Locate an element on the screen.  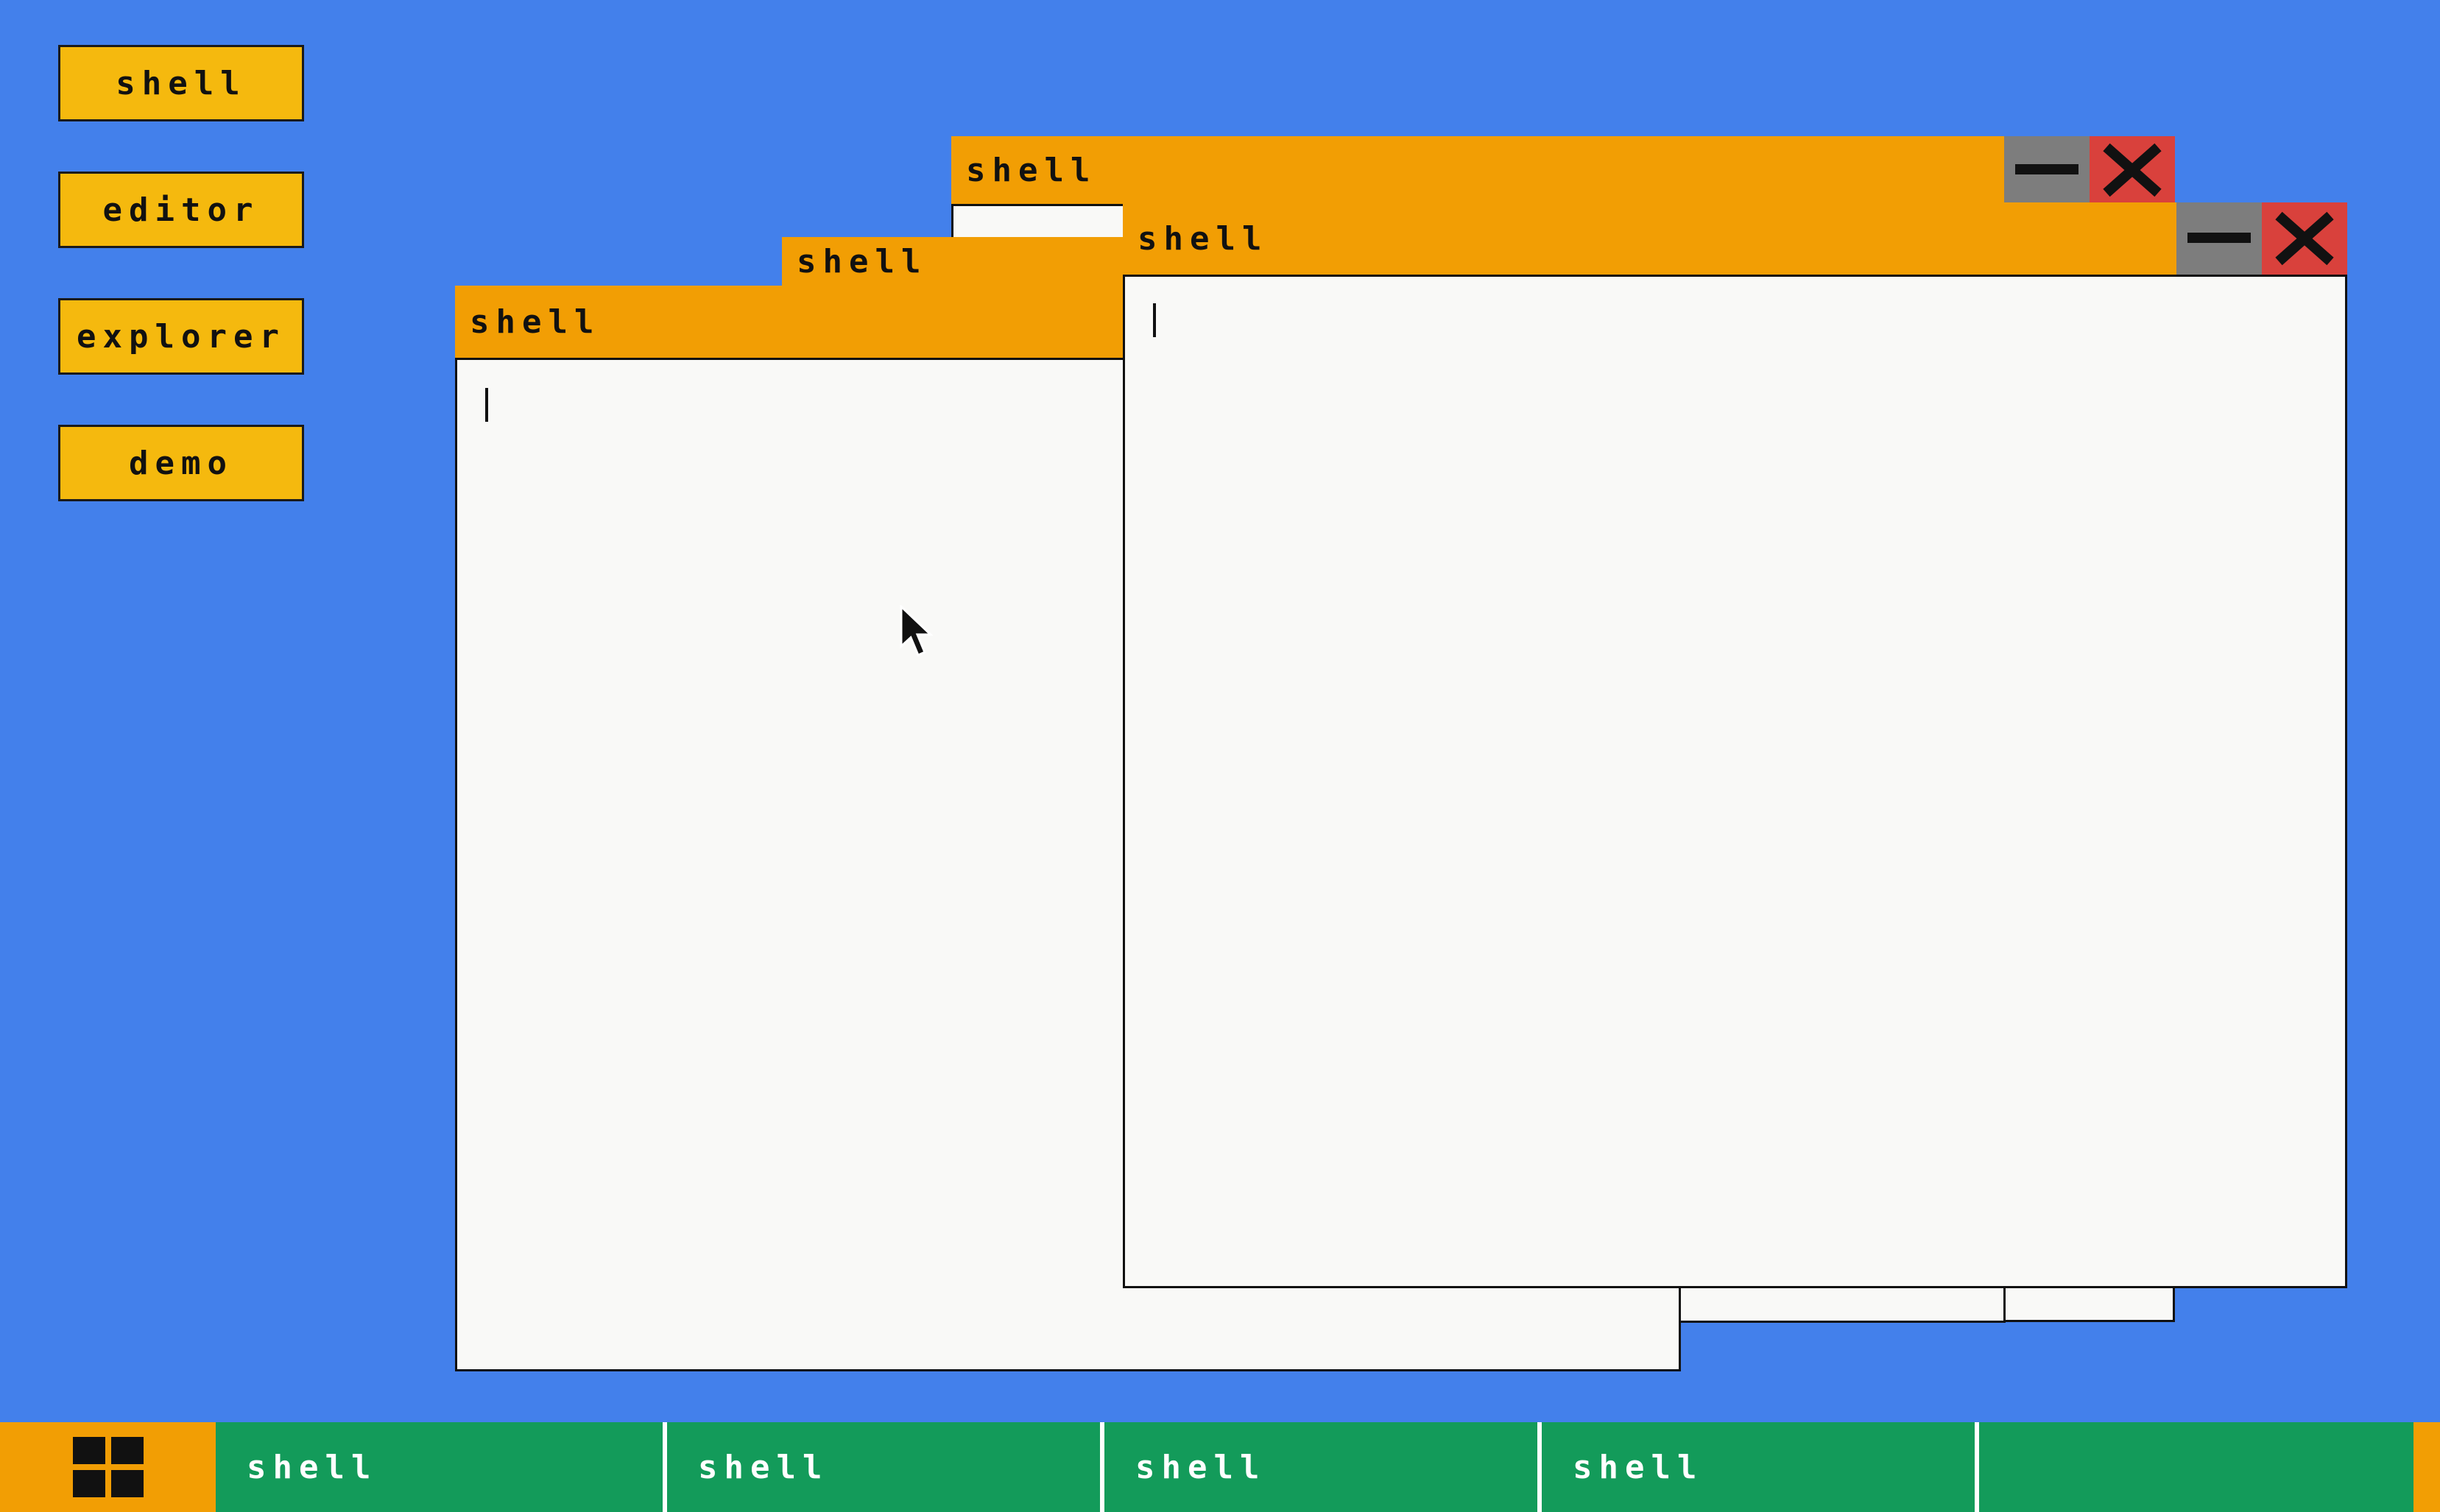
start-button is located at coordinates (108, 1467).